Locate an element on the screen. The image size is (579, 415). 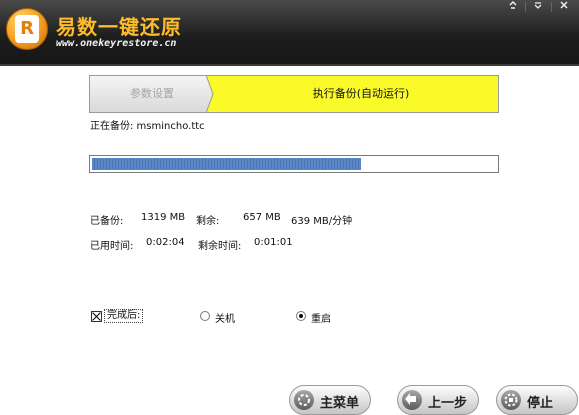
close-icon is located at coordinates (564, 7).